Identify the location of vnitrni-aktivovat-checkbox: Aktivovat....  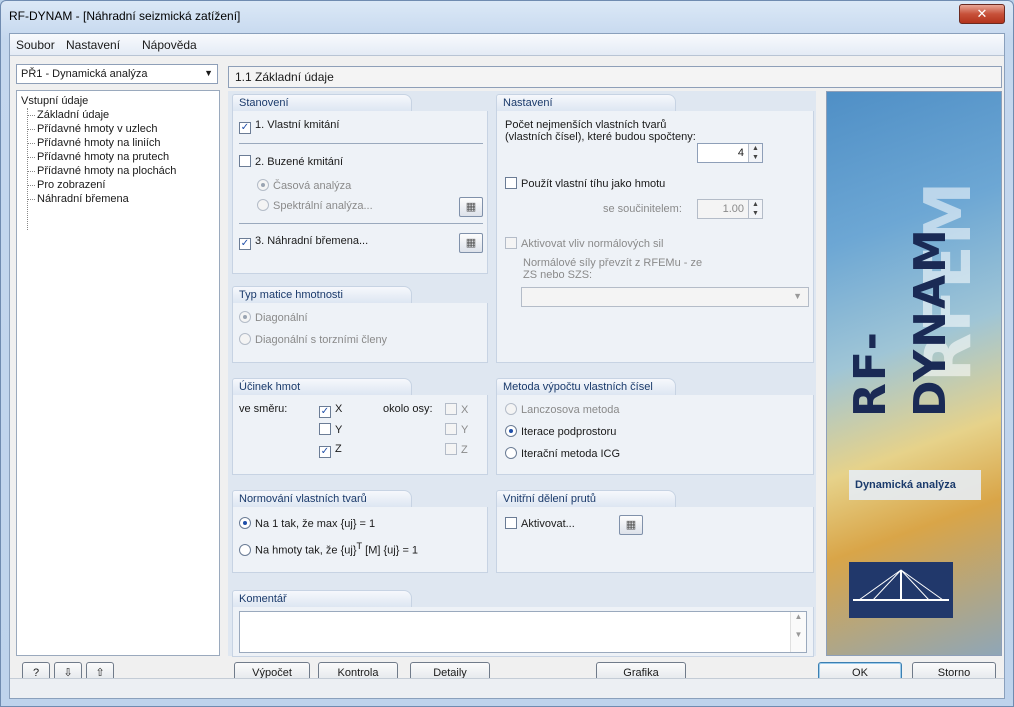
(540, 523).